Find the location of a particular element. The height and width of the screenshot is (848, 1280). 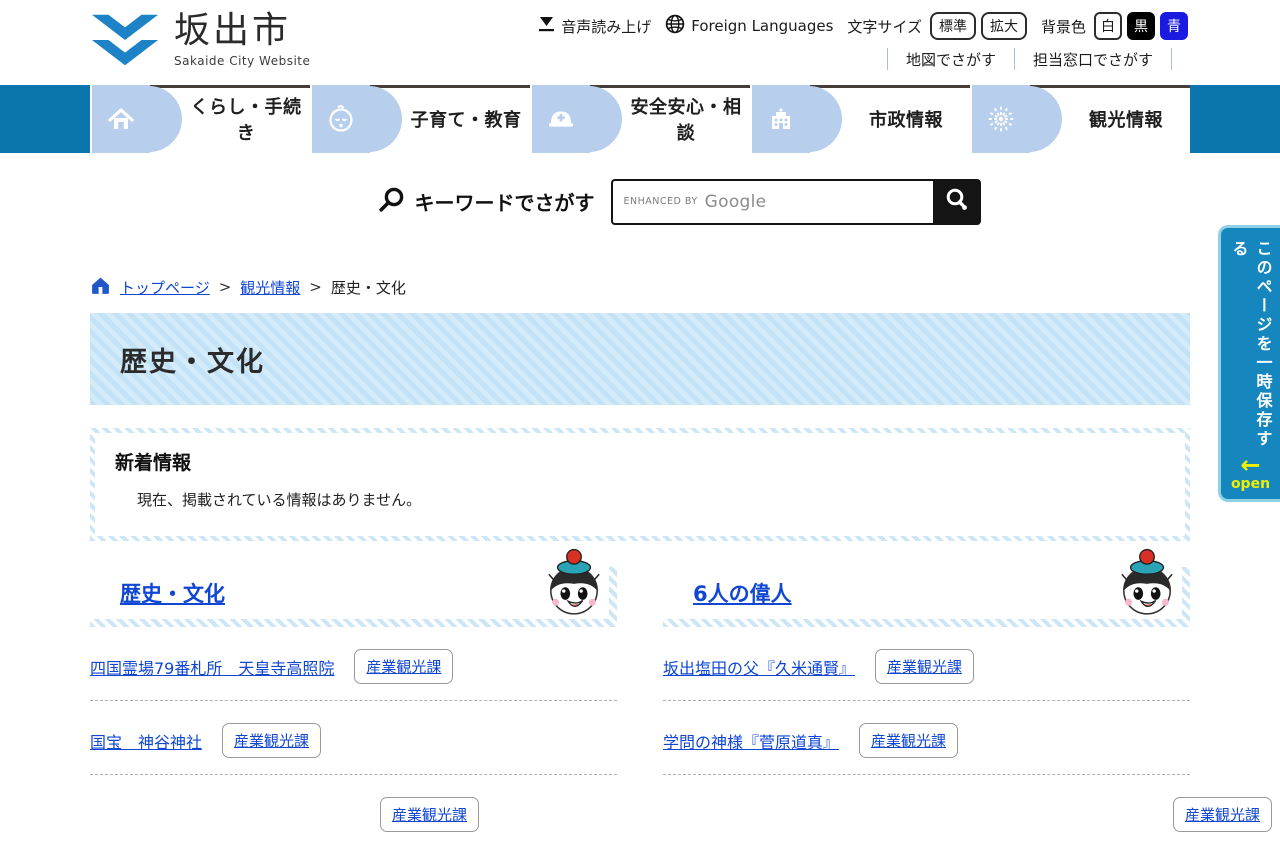

item-link: 四国霊場79番札所 天皇寺高照院 is located at coordinates (212, 667).